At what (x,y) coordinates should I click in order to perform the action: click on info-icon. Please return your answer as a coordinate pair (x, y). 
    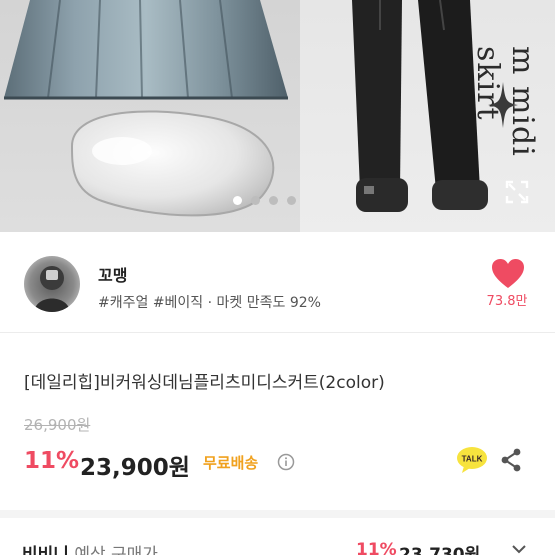
    Looking at the image, I should click on (286, 462).